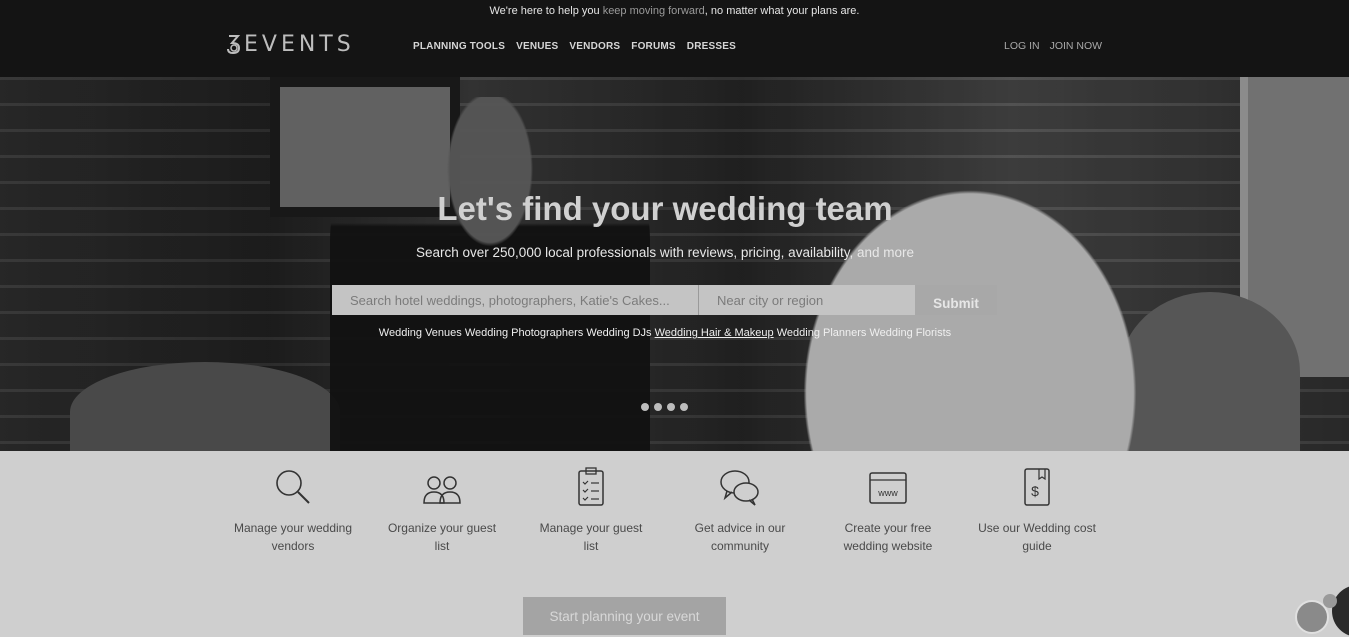  Describe the element at coordinates (1340, 611) in the screenshot. I see `side-drawer-tab` at that location.